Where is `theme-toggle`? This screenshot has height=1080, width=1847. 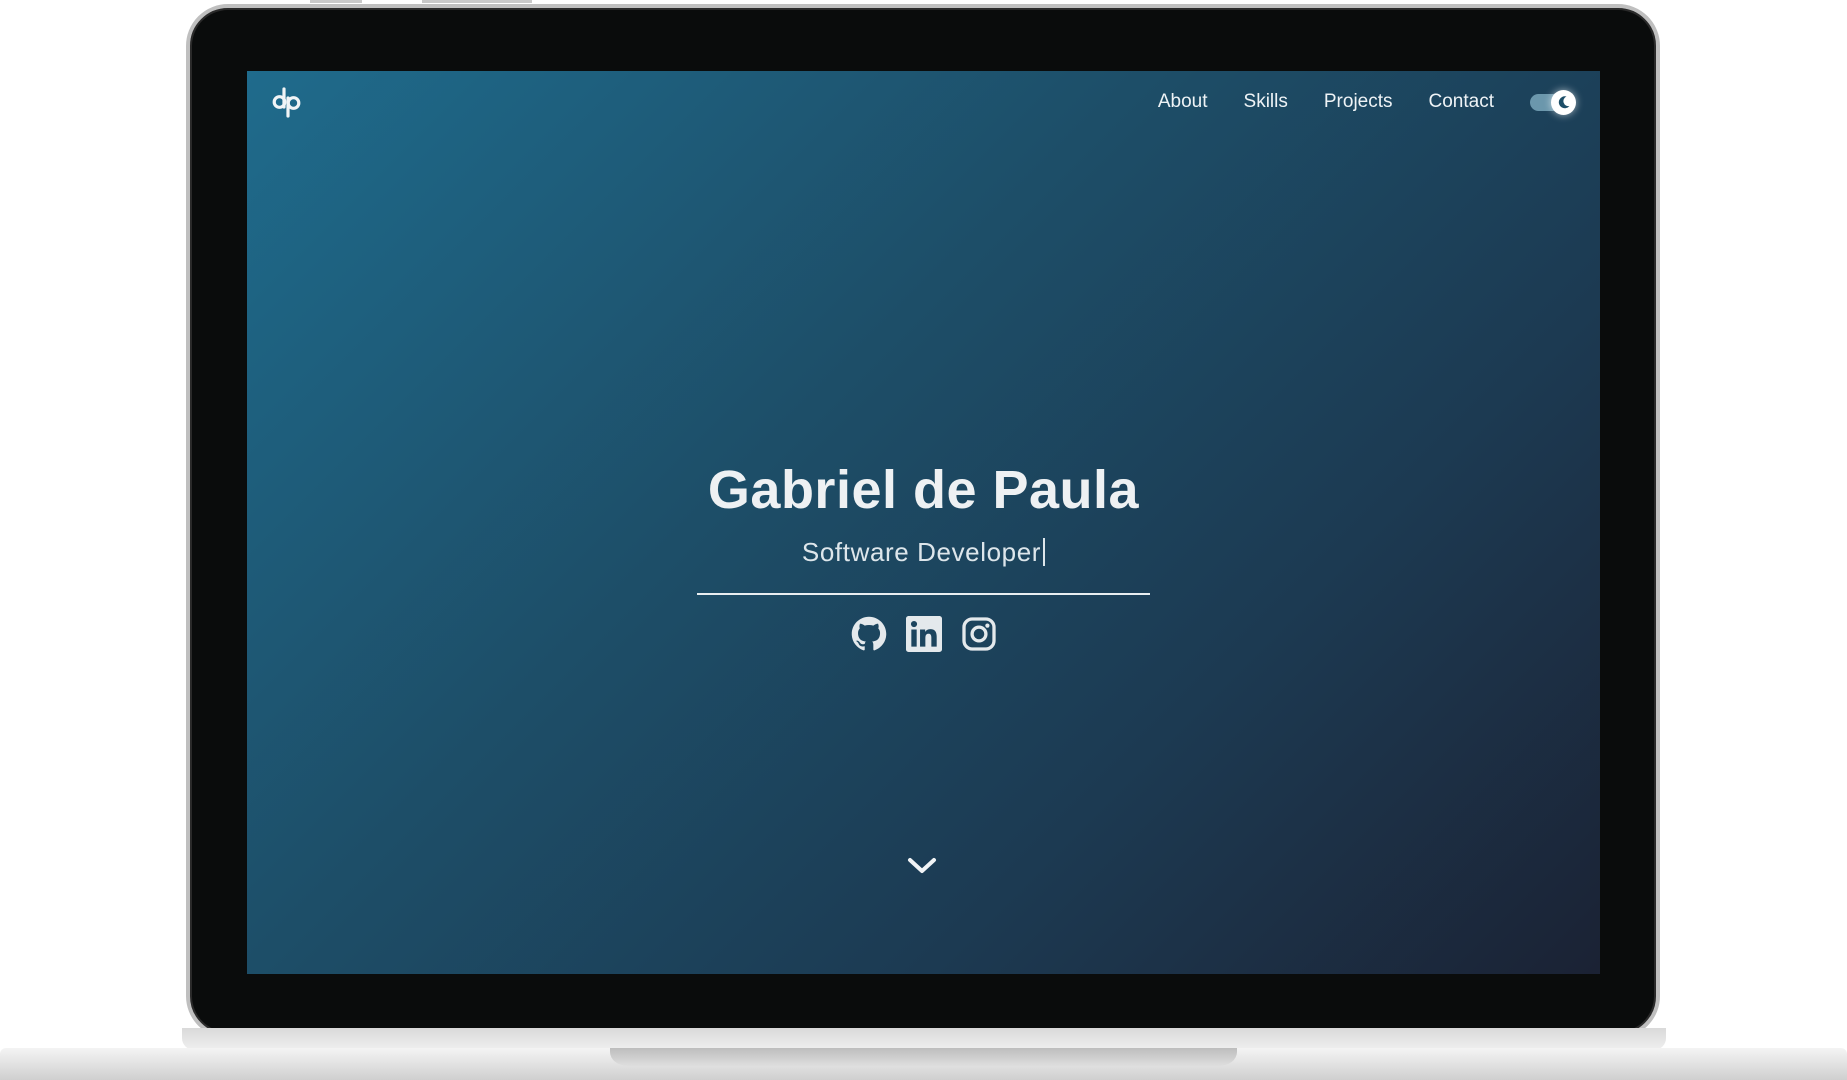
theme-toggle is located at coordinates (1553, 102).